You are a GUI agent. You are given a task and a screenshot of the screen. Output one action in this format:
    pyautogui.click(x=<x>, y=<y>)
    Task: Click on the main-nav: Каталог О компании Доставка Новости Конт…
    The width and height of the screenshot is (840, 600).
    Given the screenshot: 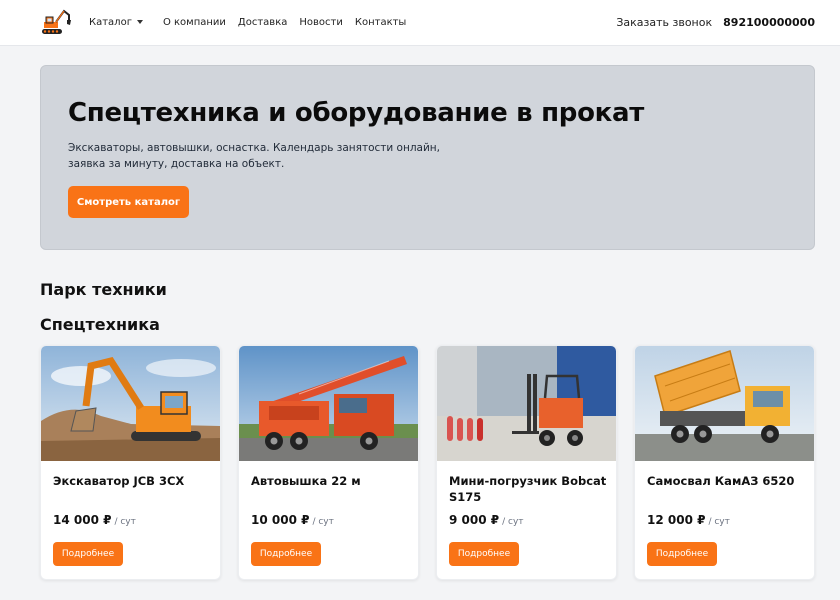 What is the action you would take?
    pyautogui.click(x=253, y=22)
    